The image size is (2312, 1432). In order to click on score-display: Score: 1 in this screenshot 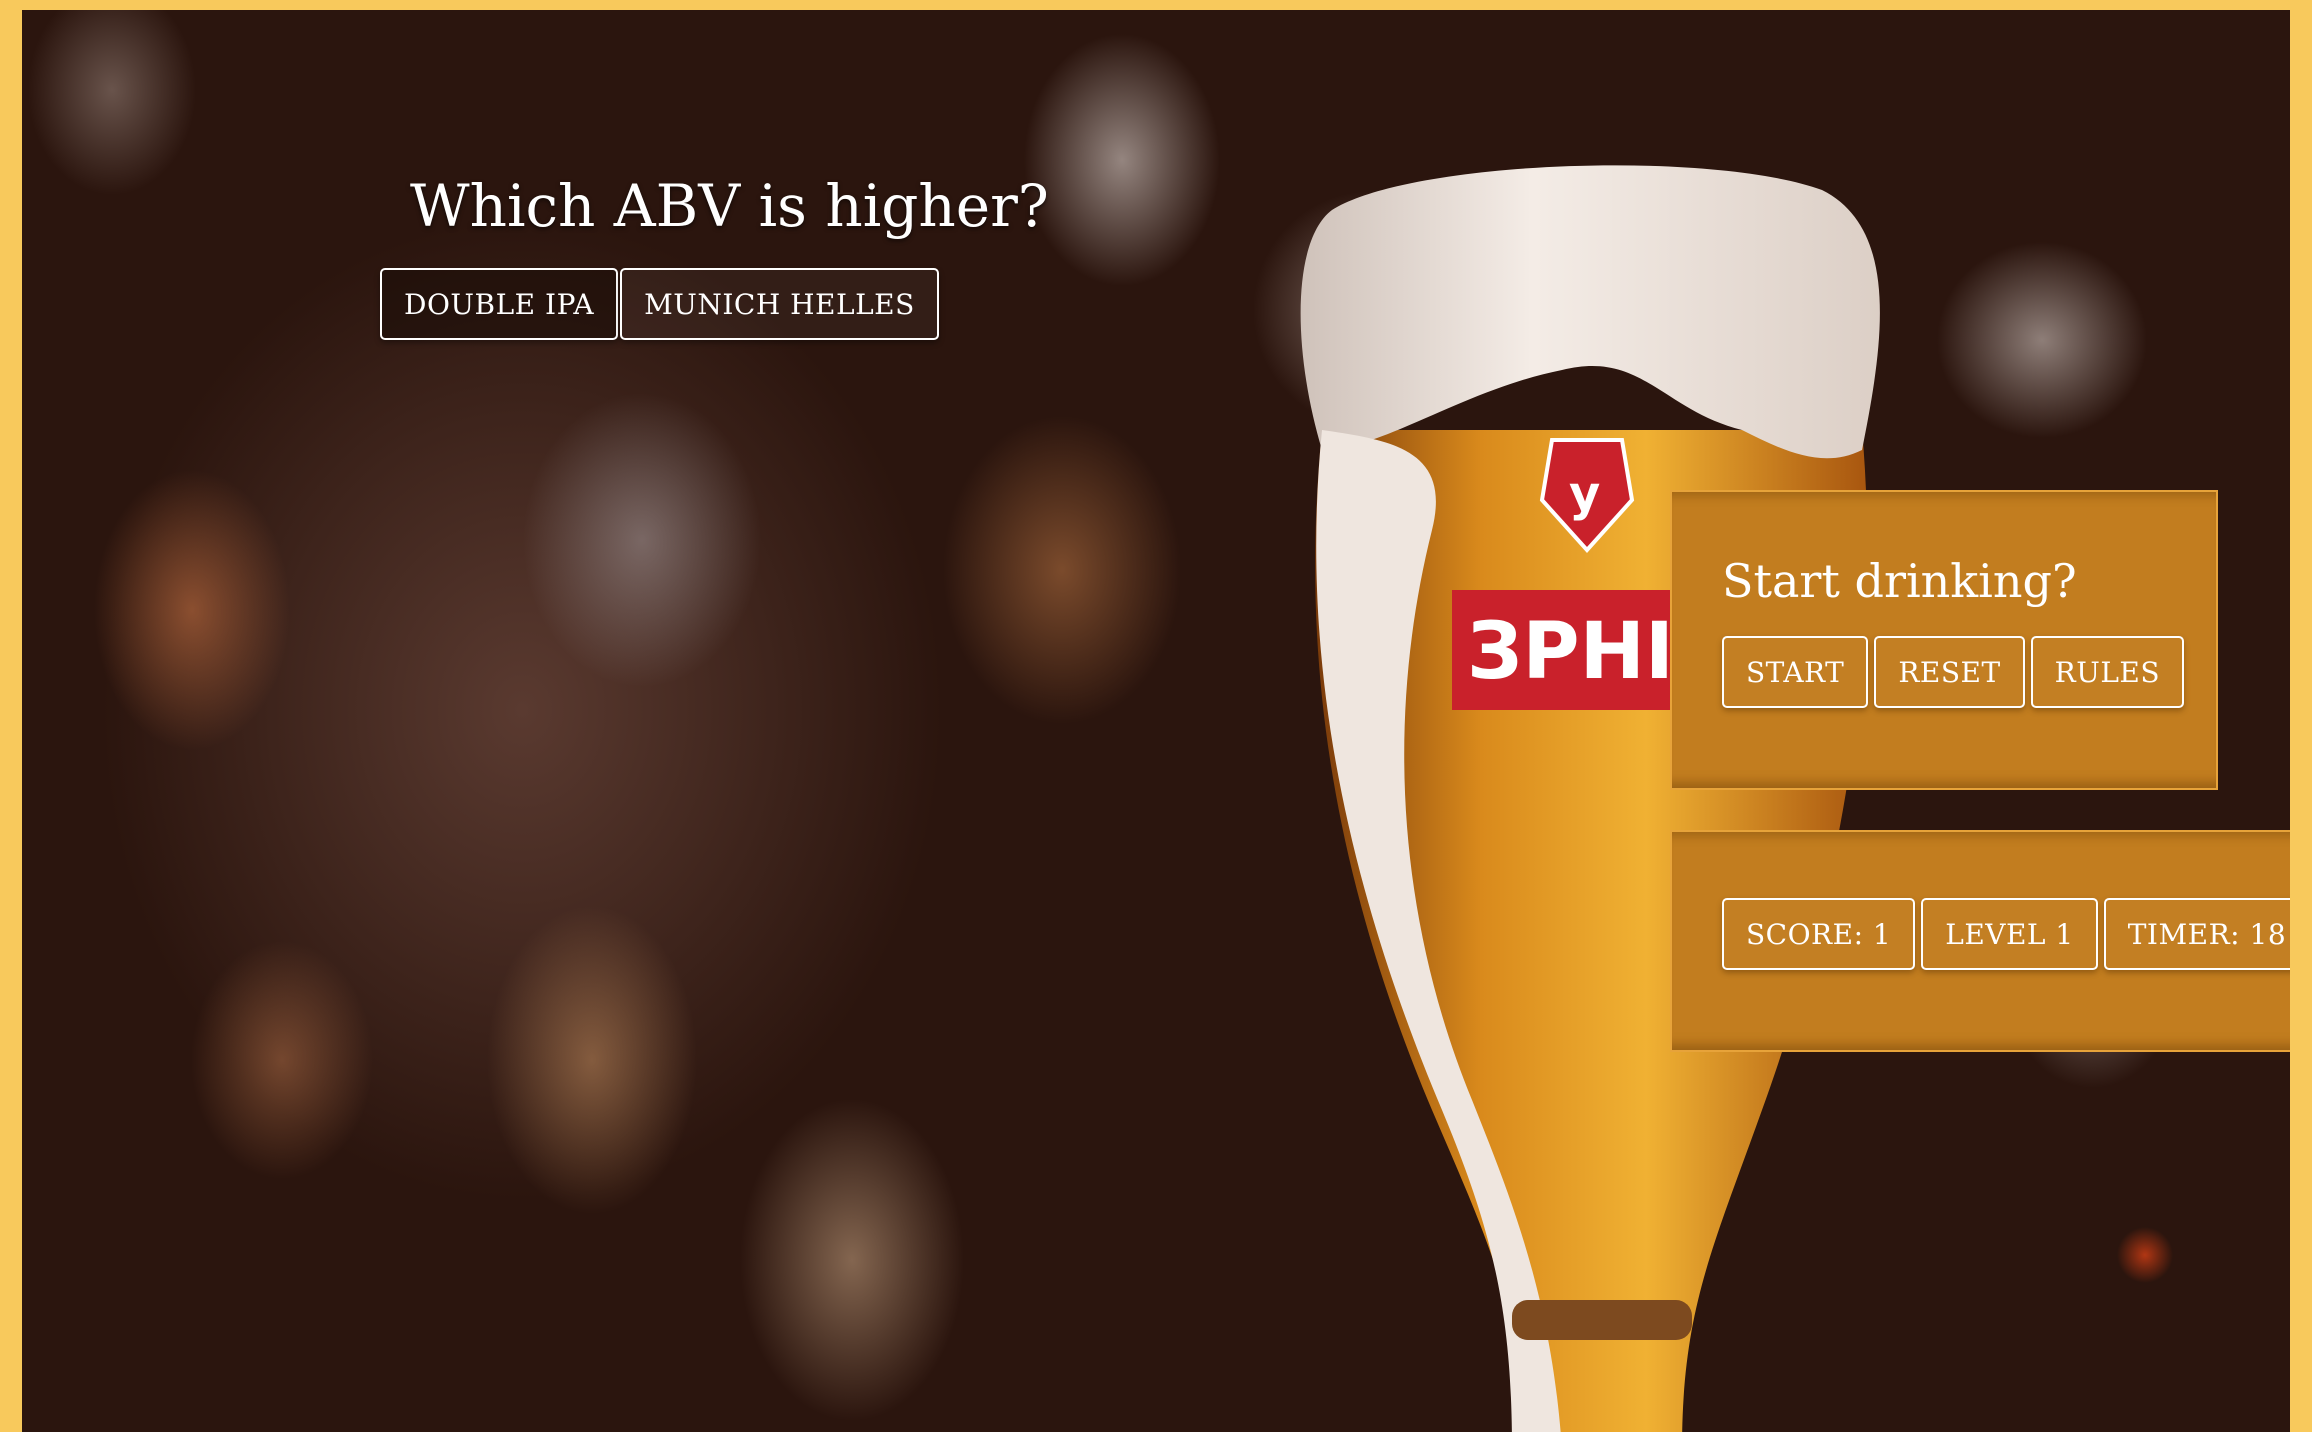, I will do `click(1819, 934)`.